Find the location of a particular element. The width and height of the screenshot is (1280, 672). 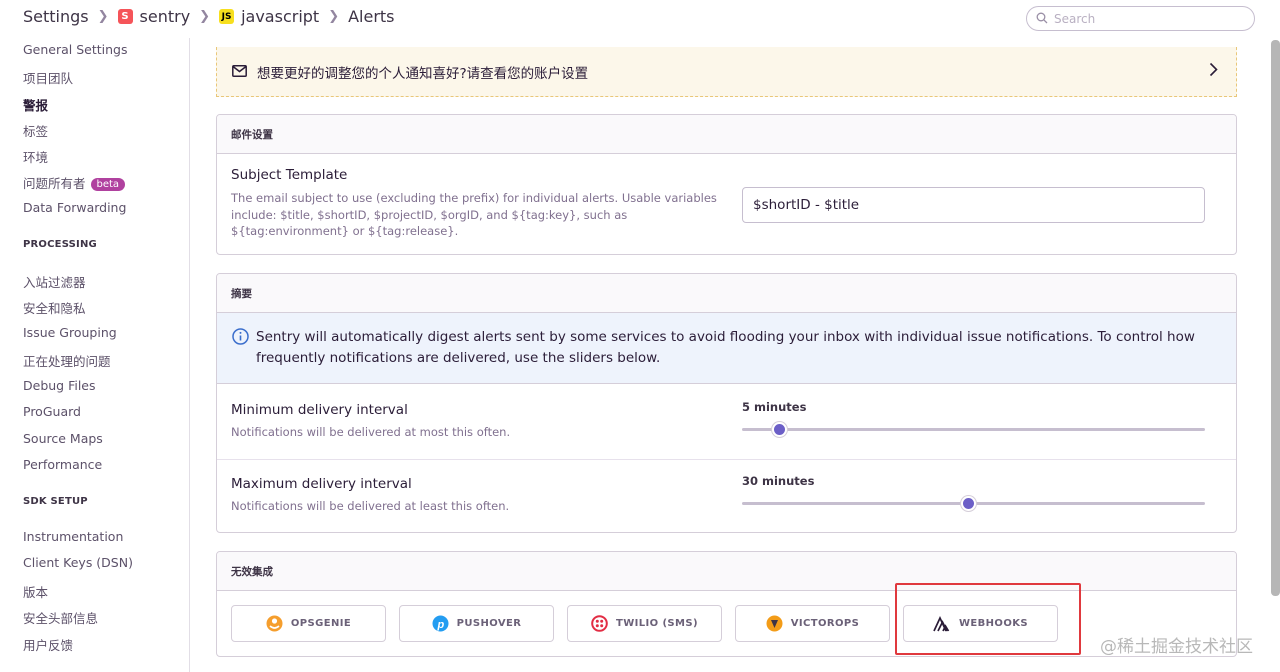

sidebar-item-processing-issues: 正在处理的问题 is located at coordinates (67, 360).